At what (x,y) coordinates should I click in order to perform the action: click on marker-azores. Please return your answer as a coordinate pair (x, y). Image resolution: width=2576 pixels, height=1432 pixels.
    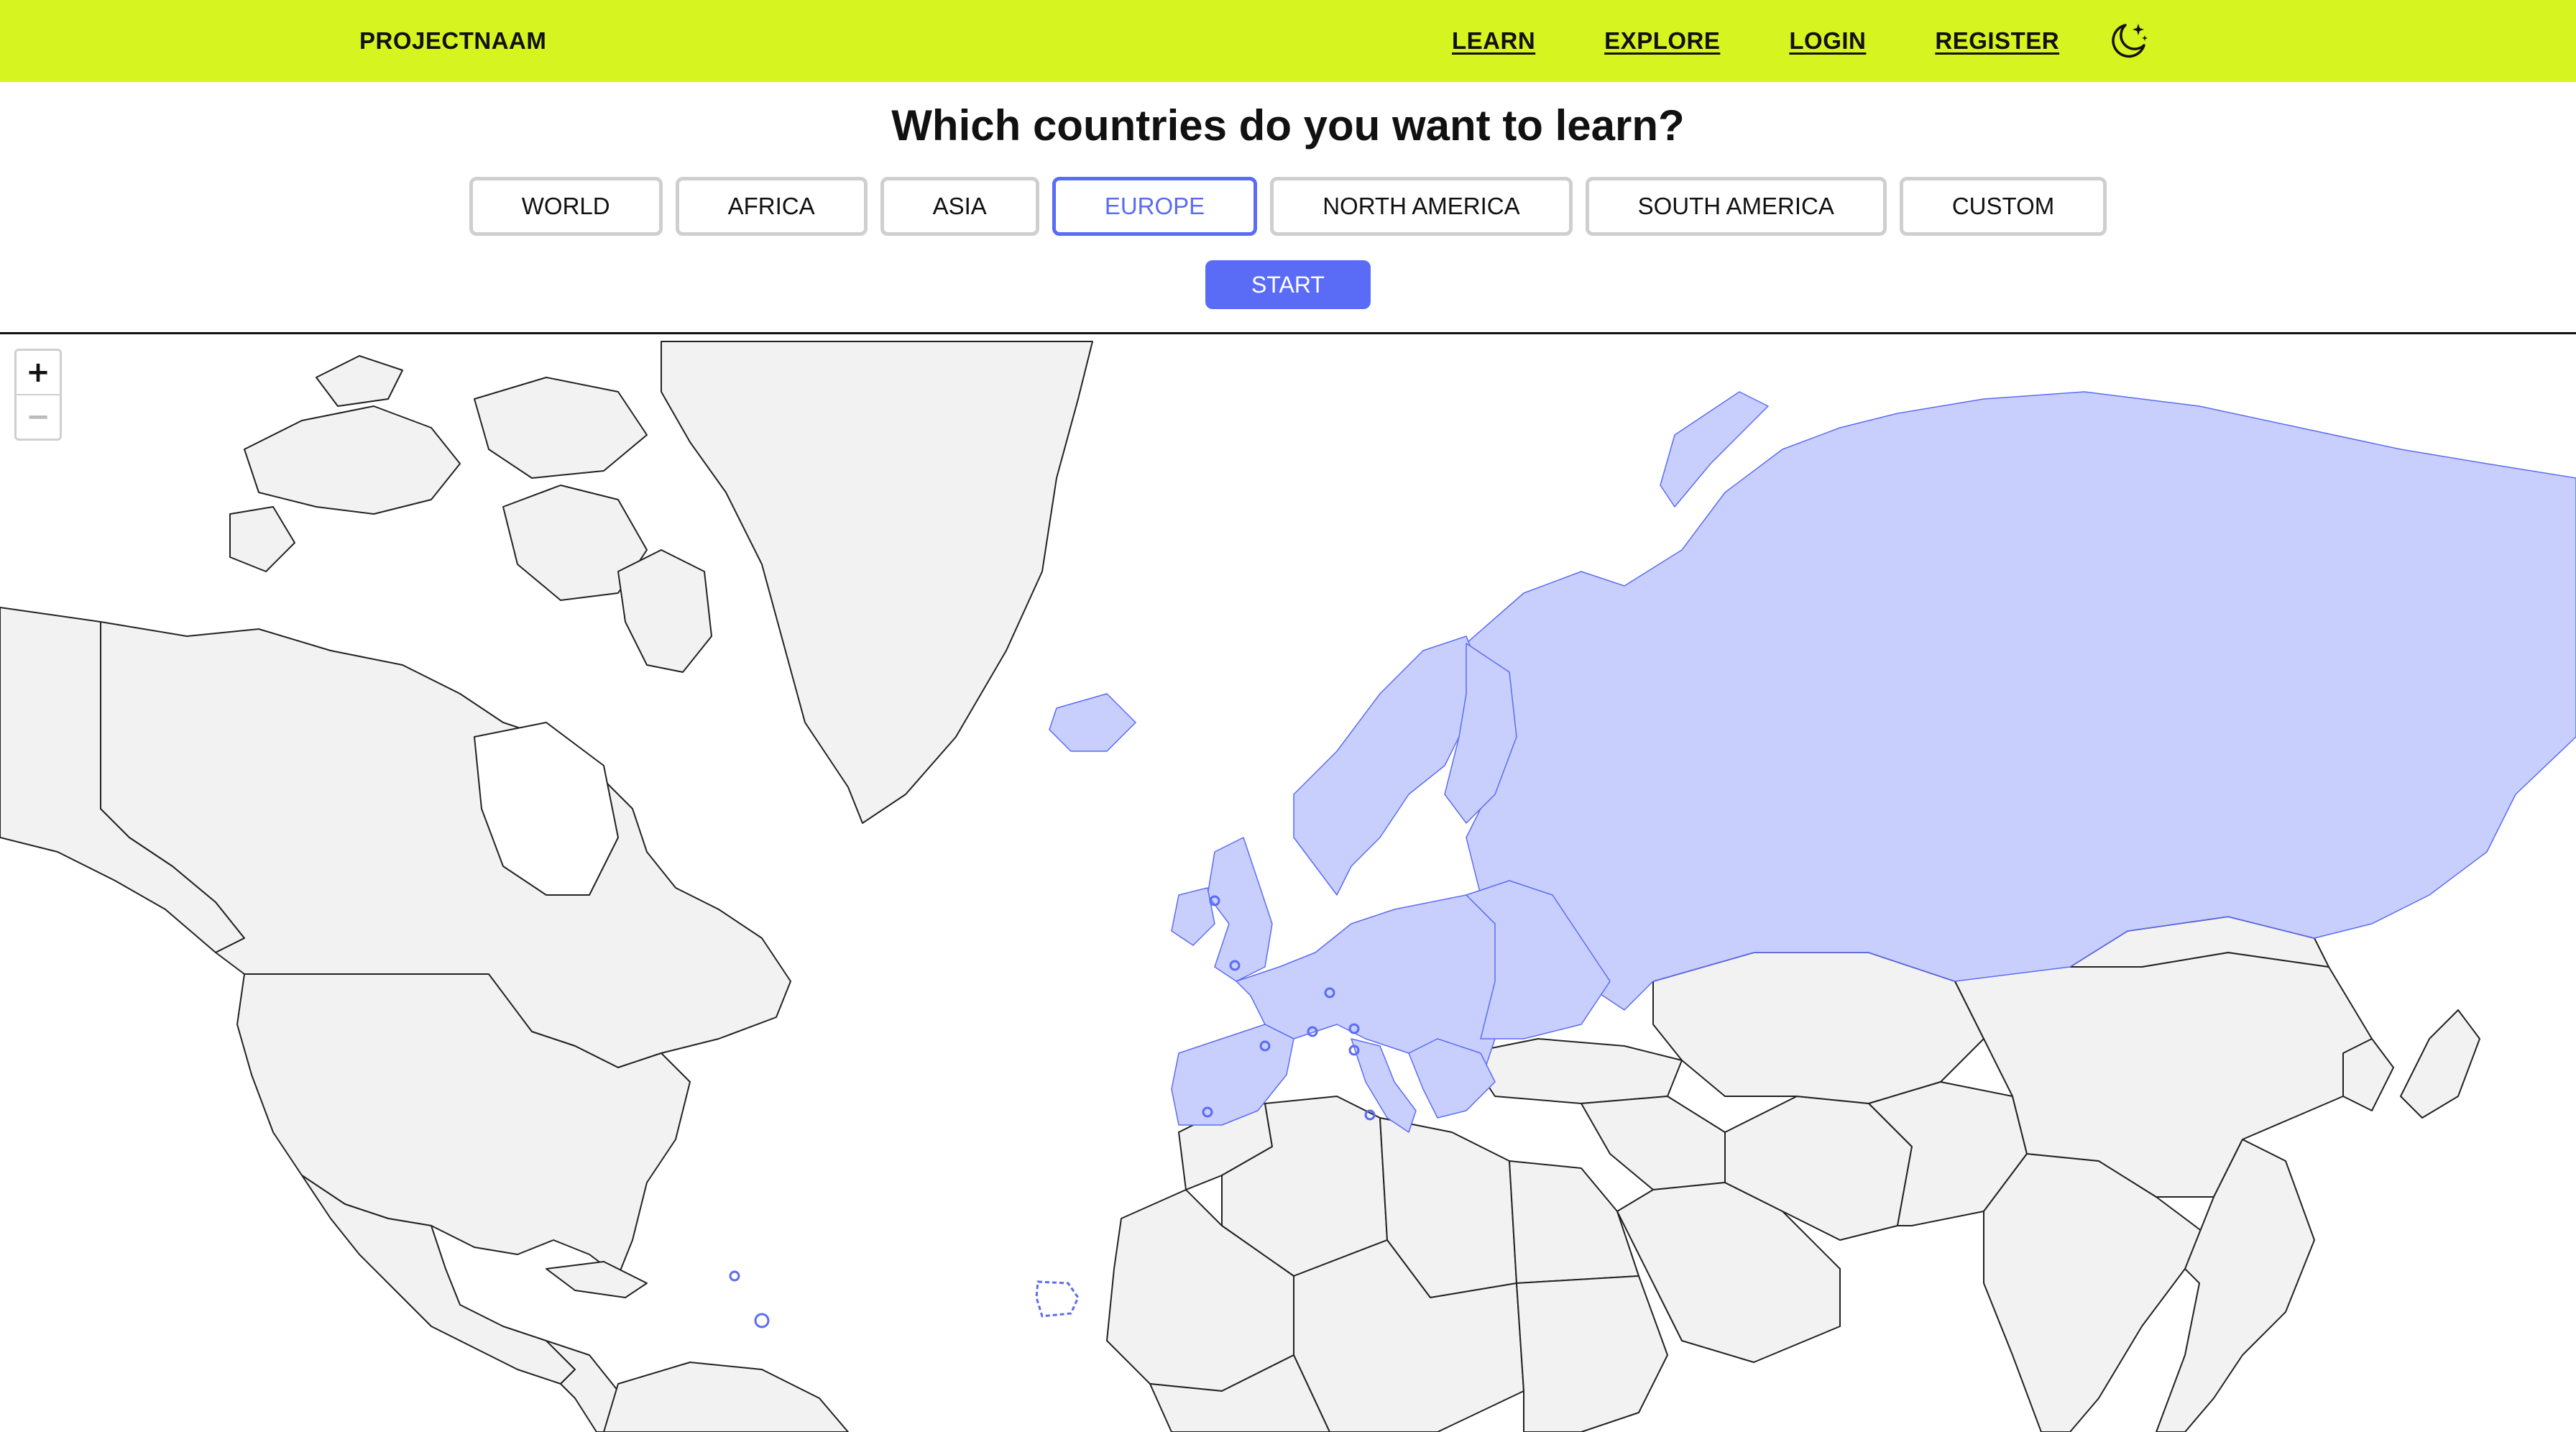
    Looking at the image, I should click on (1057, 1299).